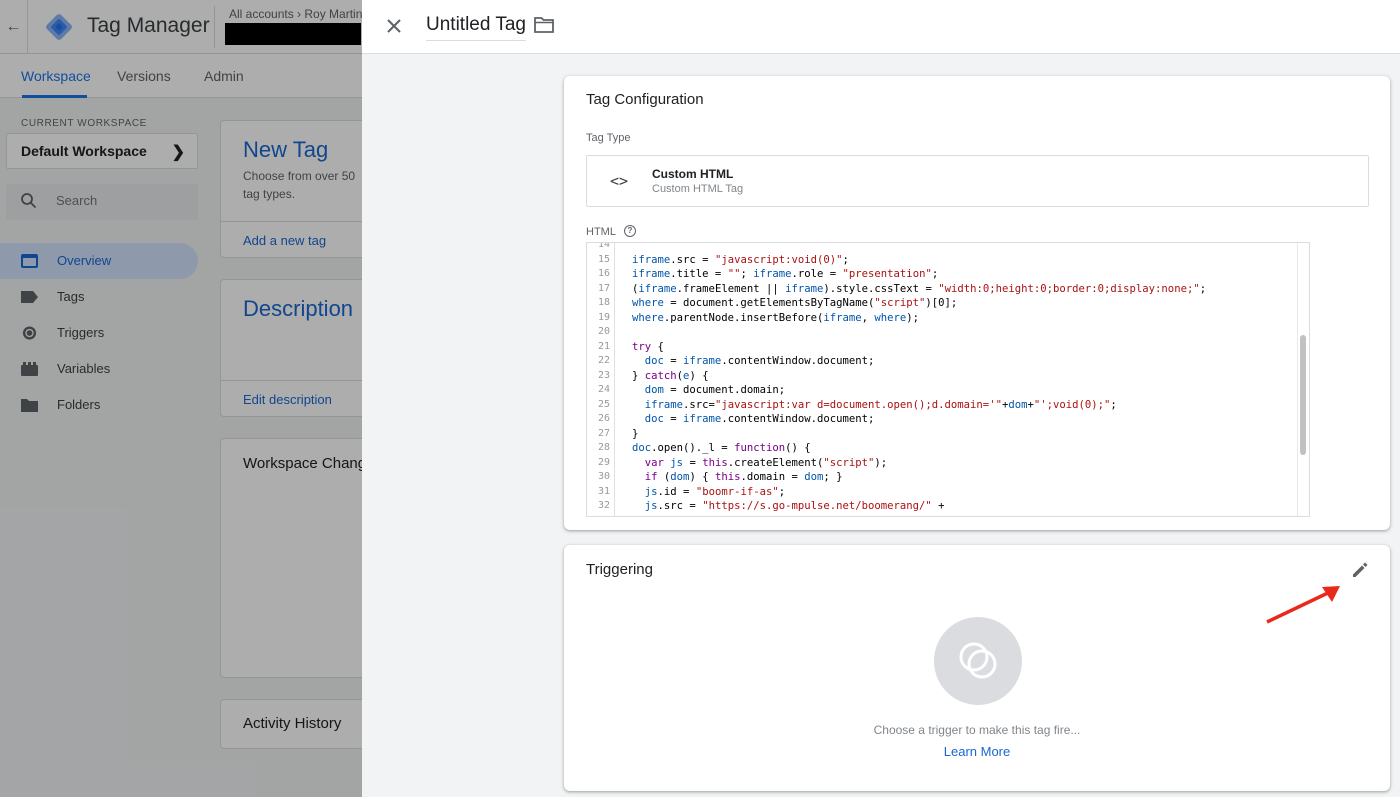 The height and width of the screenshot is (797, 1400). I want to click on trigger-placeholder-circle, so click(978, 661).